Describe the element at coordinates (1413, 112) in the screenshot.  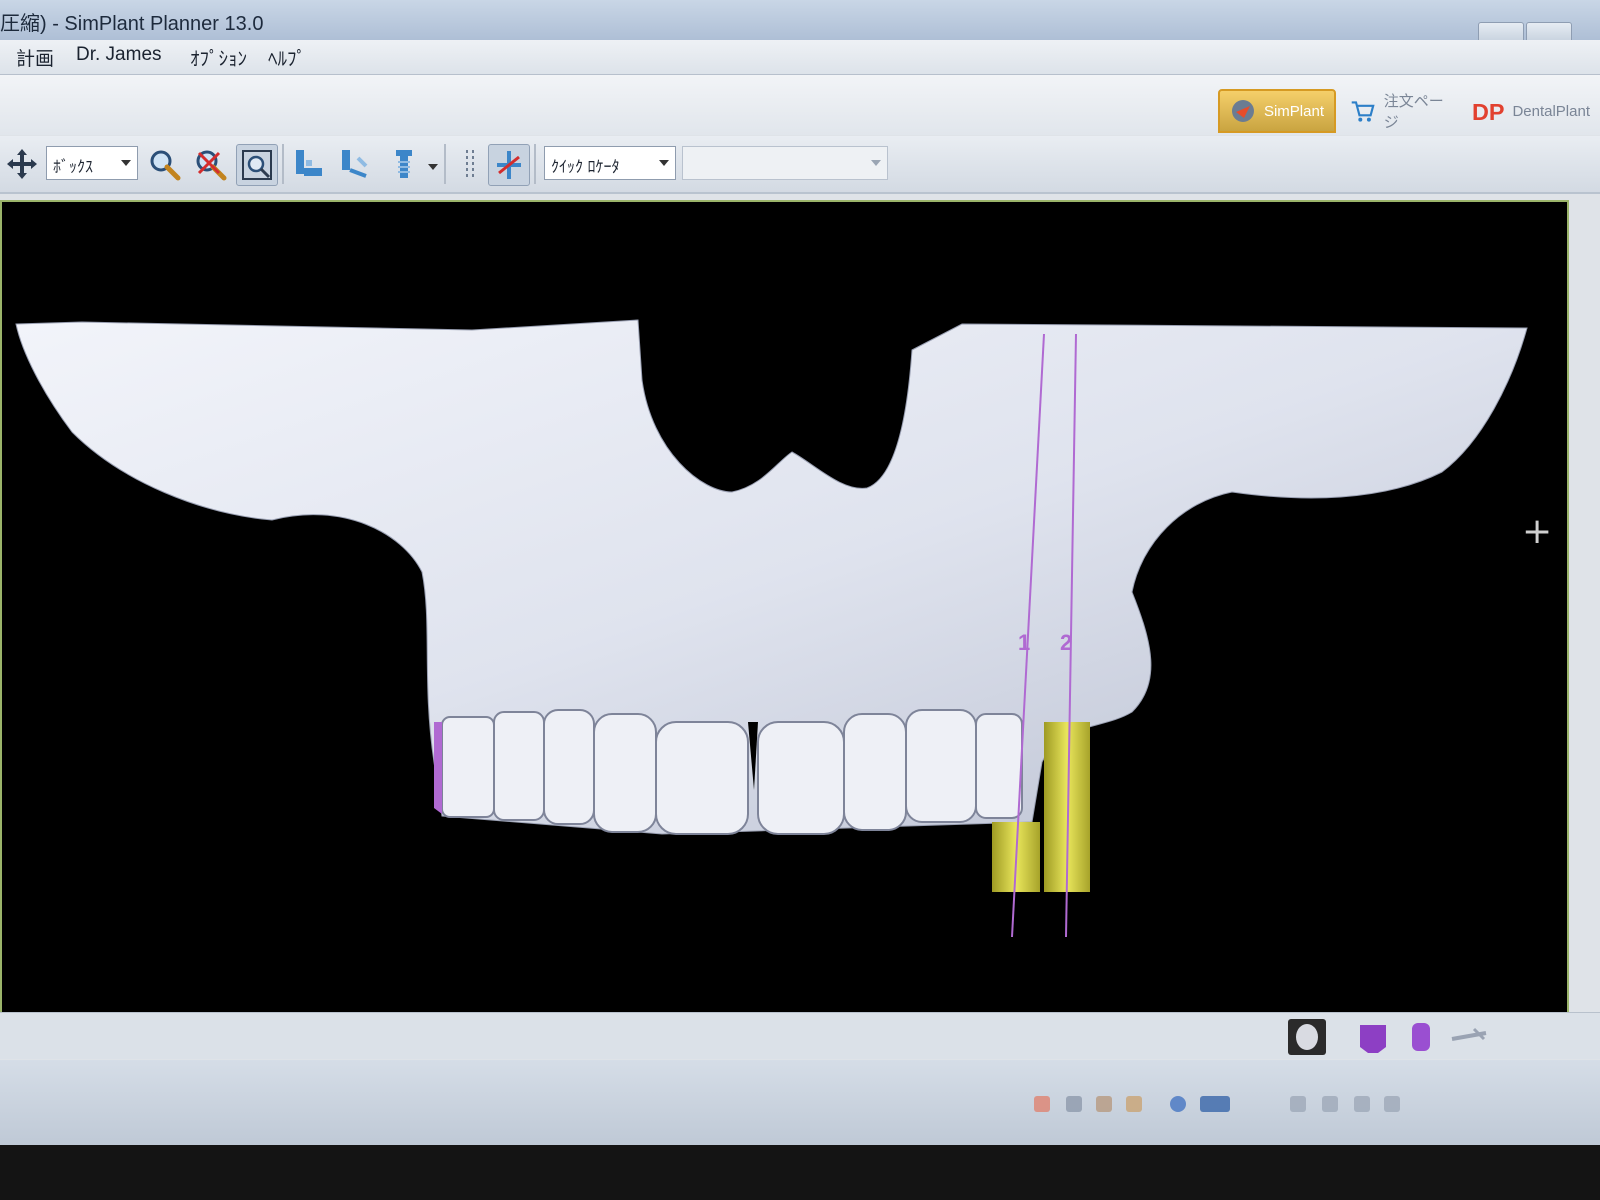
I see `tab-order-label: 注文ページ` at that location.